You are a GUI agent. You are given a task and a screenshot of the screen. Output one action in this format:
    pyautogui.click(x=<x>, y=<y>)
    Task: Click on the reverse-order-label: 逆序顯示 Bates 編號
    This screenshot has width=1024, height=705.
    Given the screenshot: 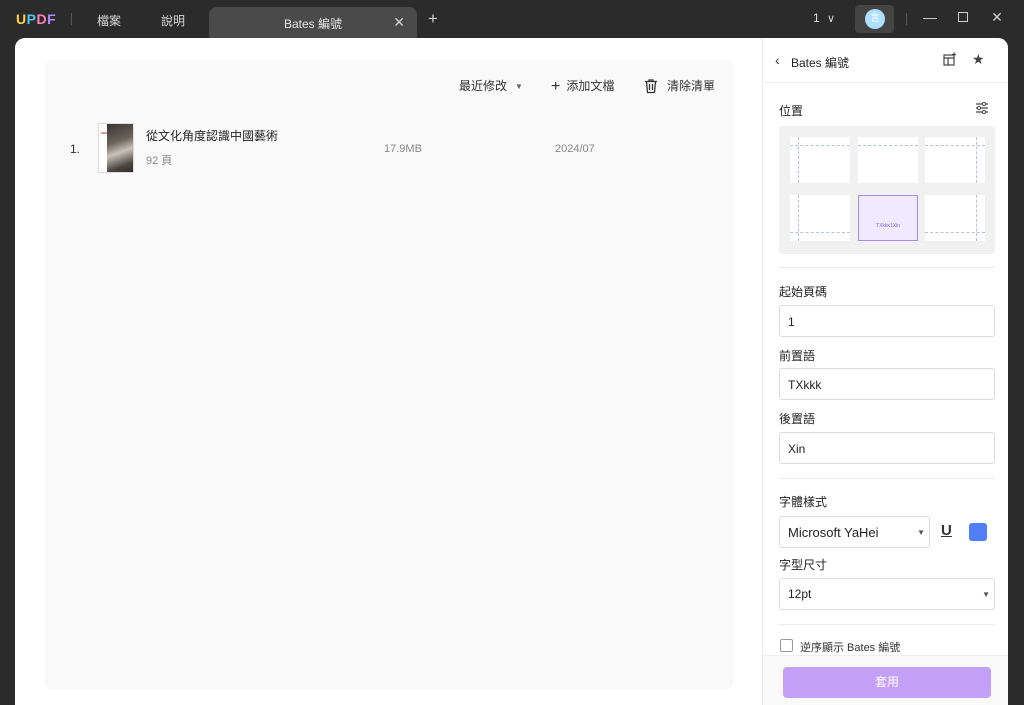 What is the action you would take?
    pyautogui.click(x=850, y=648)
    